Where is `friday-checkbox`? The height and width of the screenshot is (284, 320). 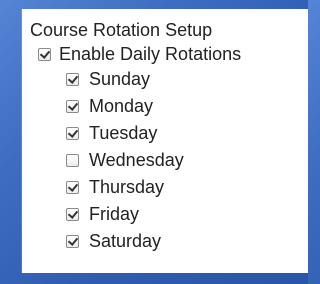 friday-checkbox is located at coordinates (72, 214).